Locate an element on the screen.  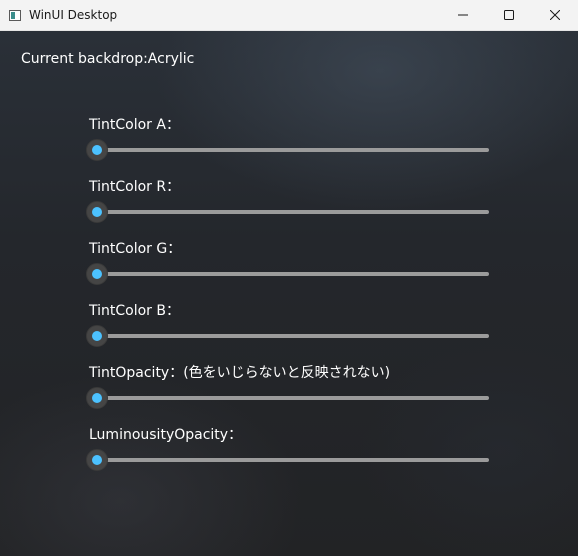
tint-color-r-label: TintColor R： is located at coordinates (135, 187).